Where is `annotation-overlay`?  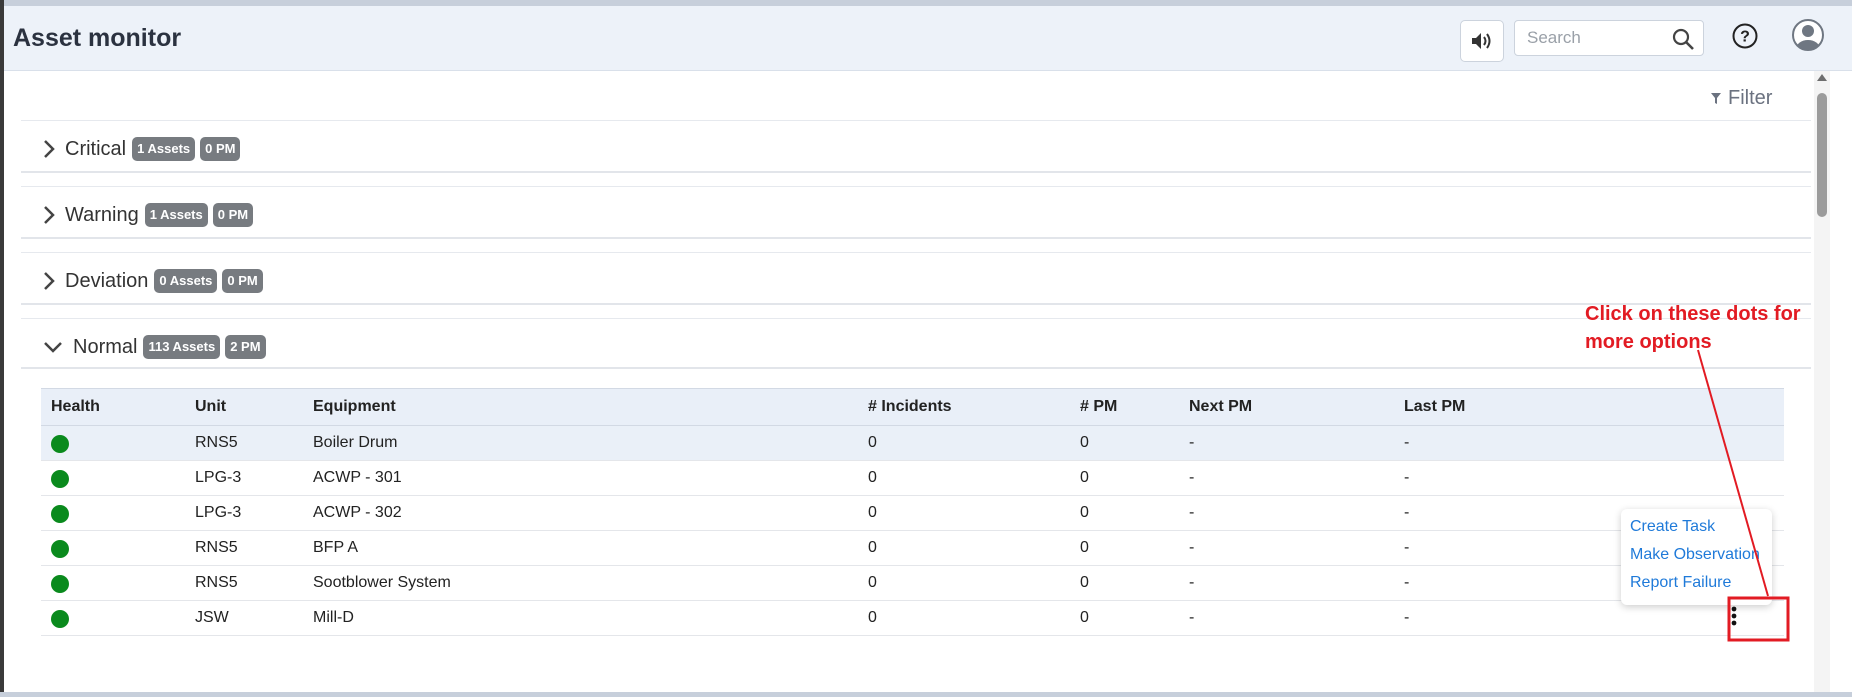
annotation-overlay is located at coordinates (1743, 495).